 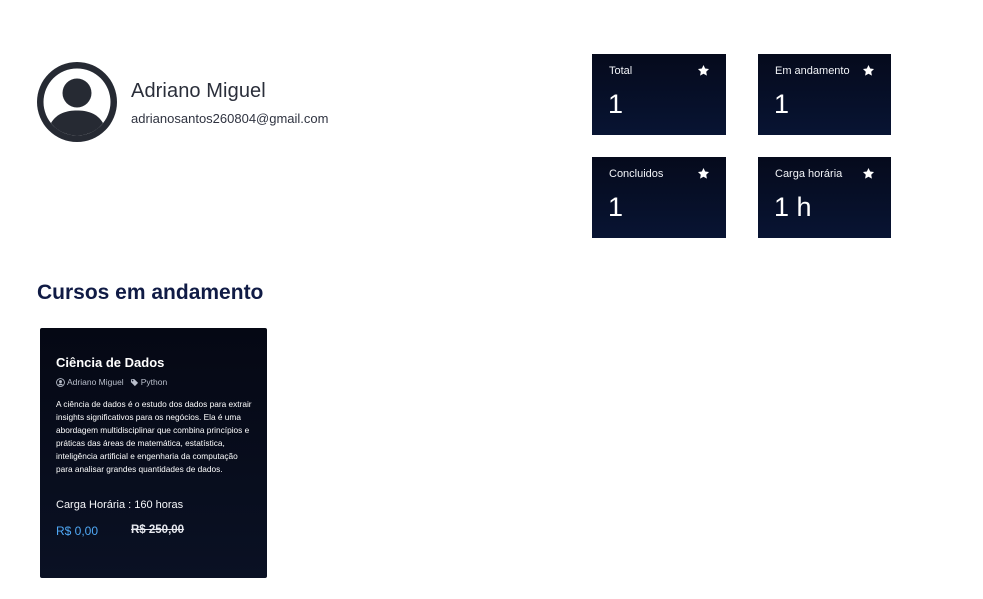 I want to click on course-title: Ciência de Dados, so click(x=110, y=362).